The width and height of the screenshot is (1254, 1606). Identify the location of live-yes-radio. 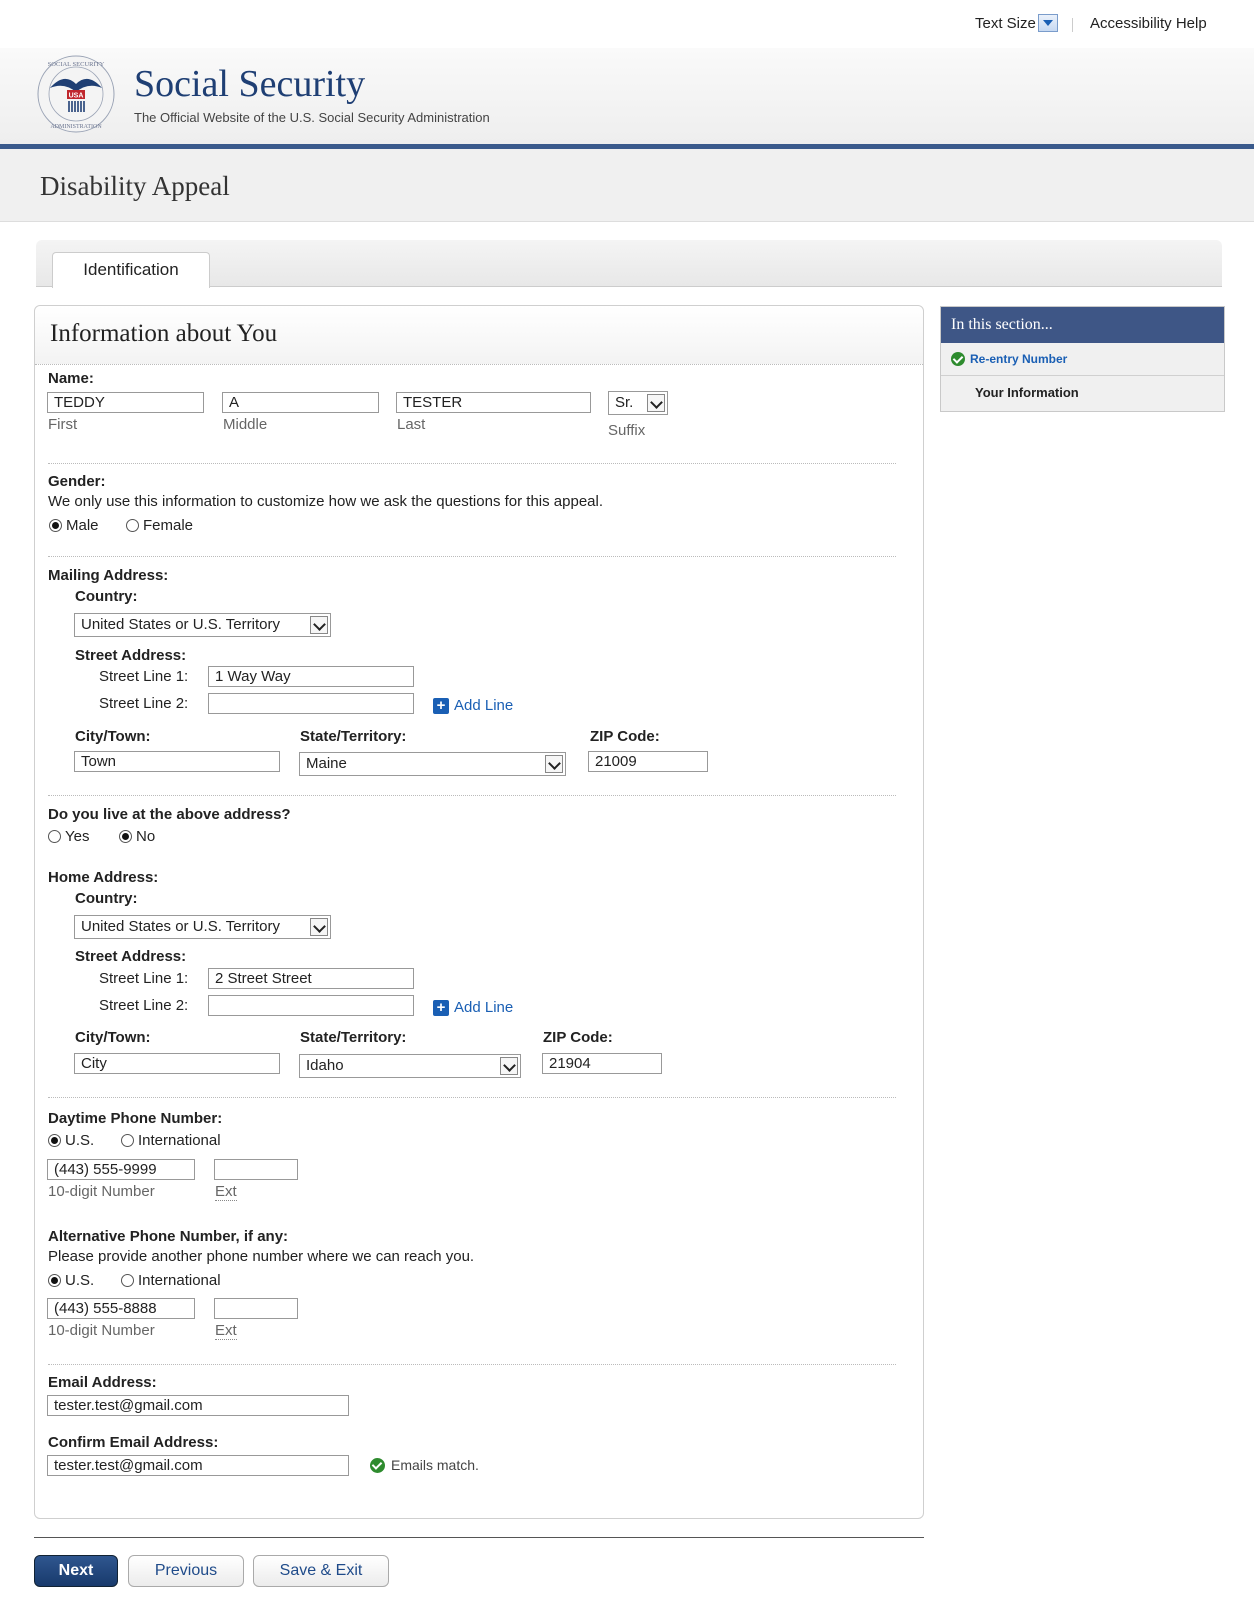
(54, 836).